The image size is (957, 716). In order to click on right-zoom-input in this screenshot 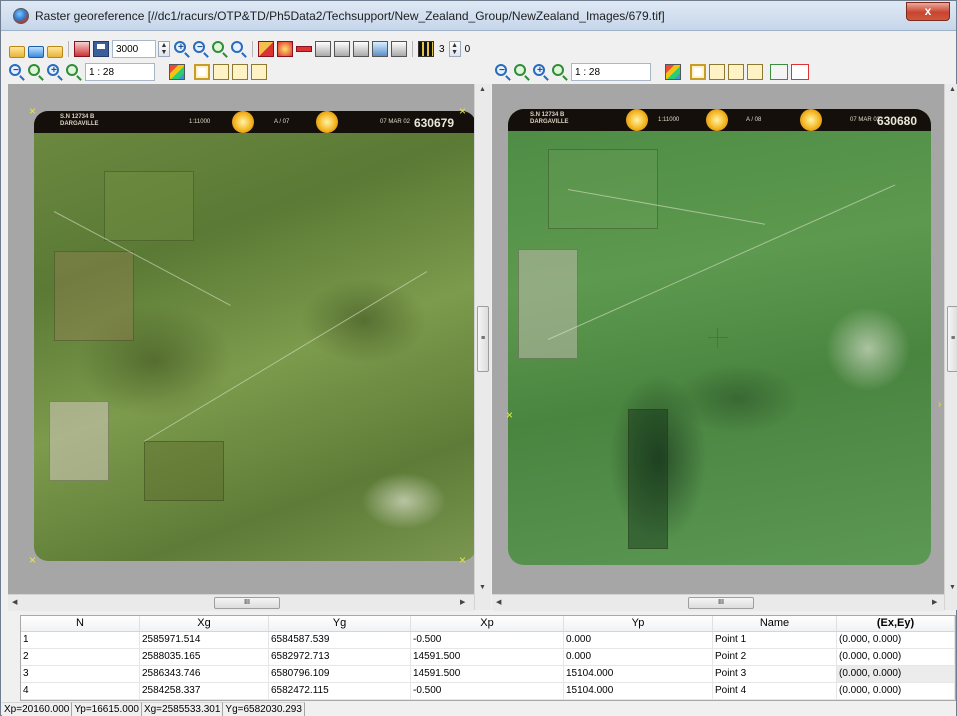, I will do `click(611, 72)`.